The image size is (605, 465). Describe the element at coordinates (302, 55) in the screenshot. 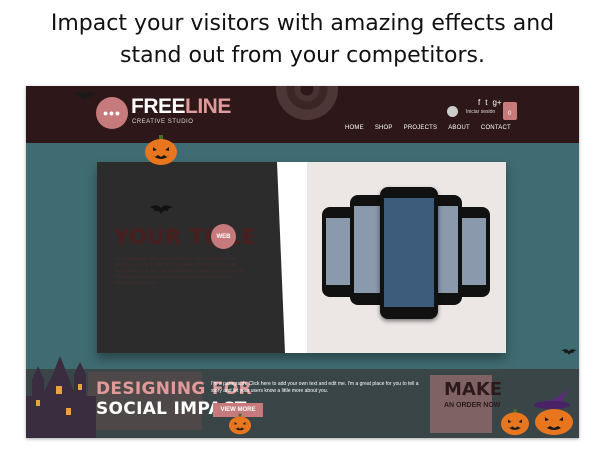

I see `headline-line-2: stand out from your competitors.` at that location.